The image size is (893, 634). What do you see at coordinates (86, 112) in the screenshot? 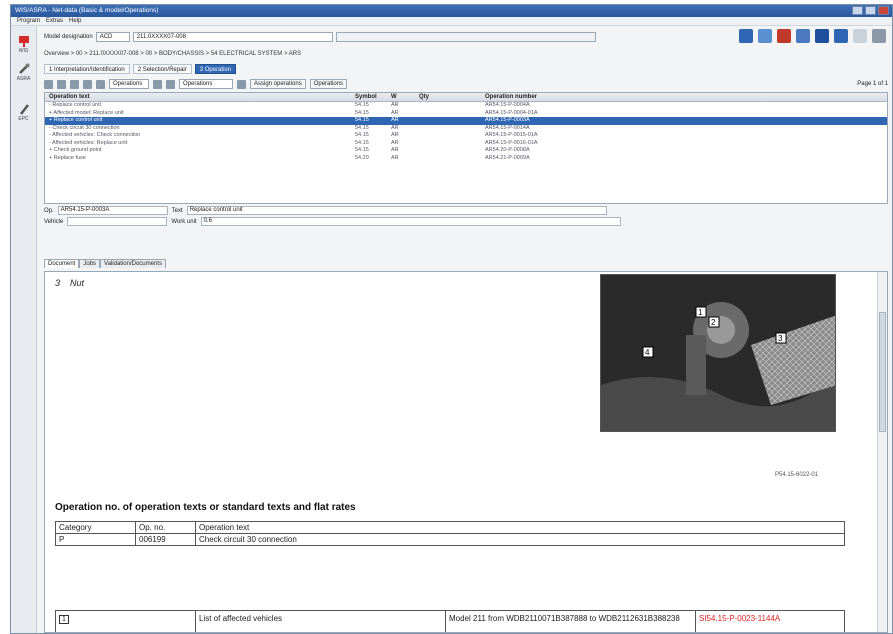
I see `cell-operation-text: + Affected model: Replace unit` at bounding box center [86, 112].